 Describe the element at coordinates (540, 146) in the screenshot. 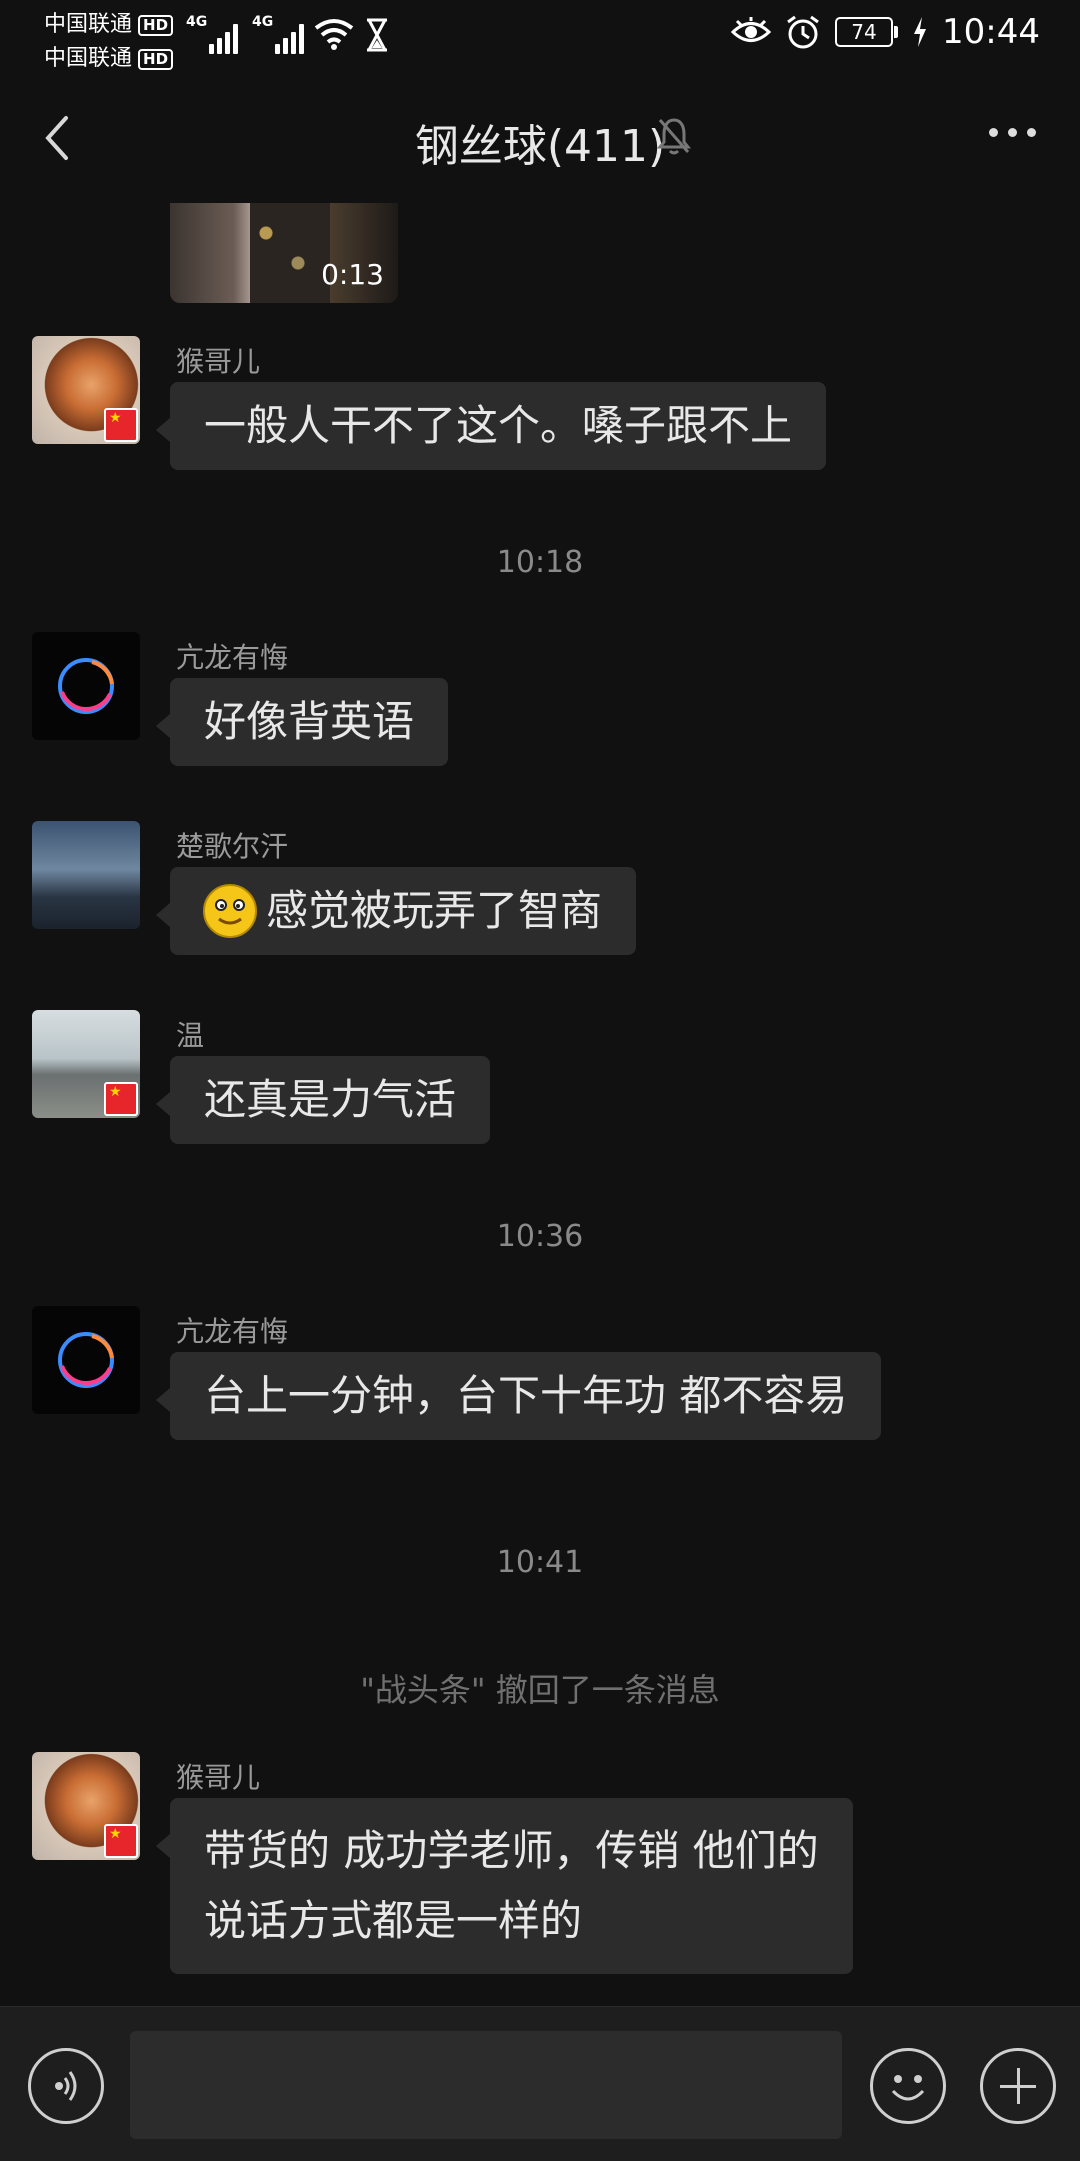

I see `chat-title: 钢丝球(411)` at that location.